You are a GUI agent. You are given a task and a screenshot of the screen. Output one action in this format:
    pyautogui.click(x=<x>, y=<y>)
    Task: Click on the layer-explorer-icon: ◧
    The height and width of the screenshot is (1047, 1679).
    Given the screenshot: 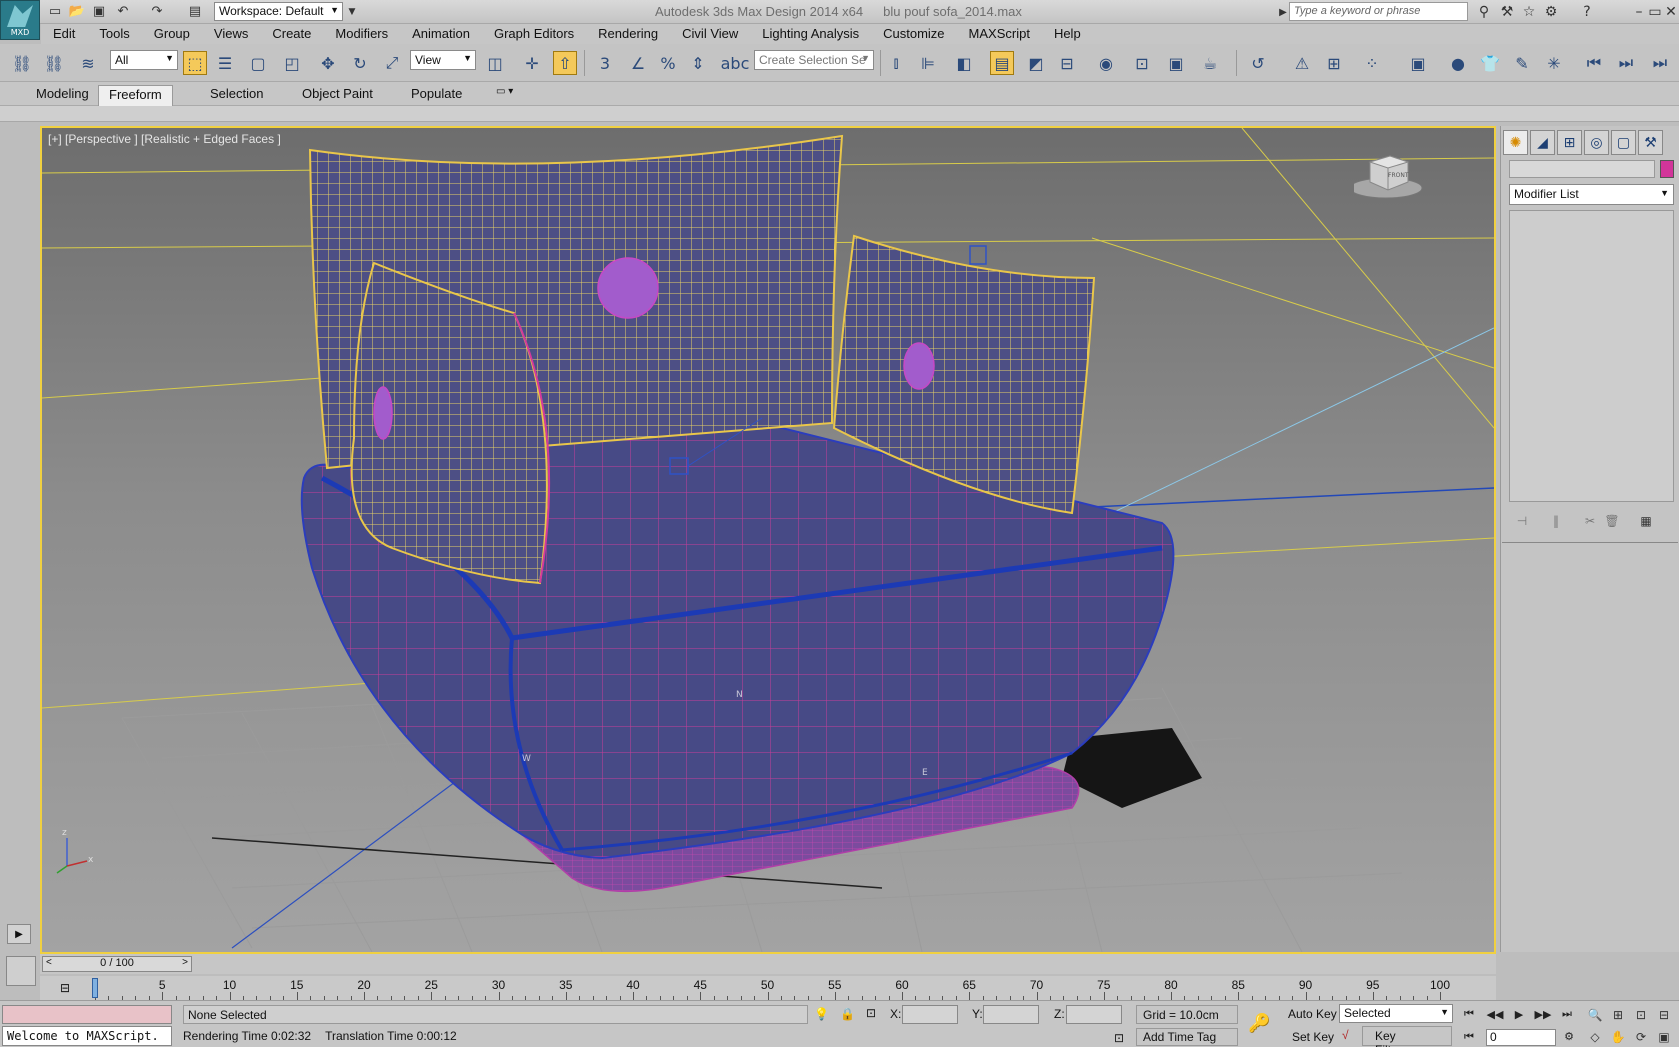 What is the action you would take?
    pyautogui.click(x=964, y=63)
    